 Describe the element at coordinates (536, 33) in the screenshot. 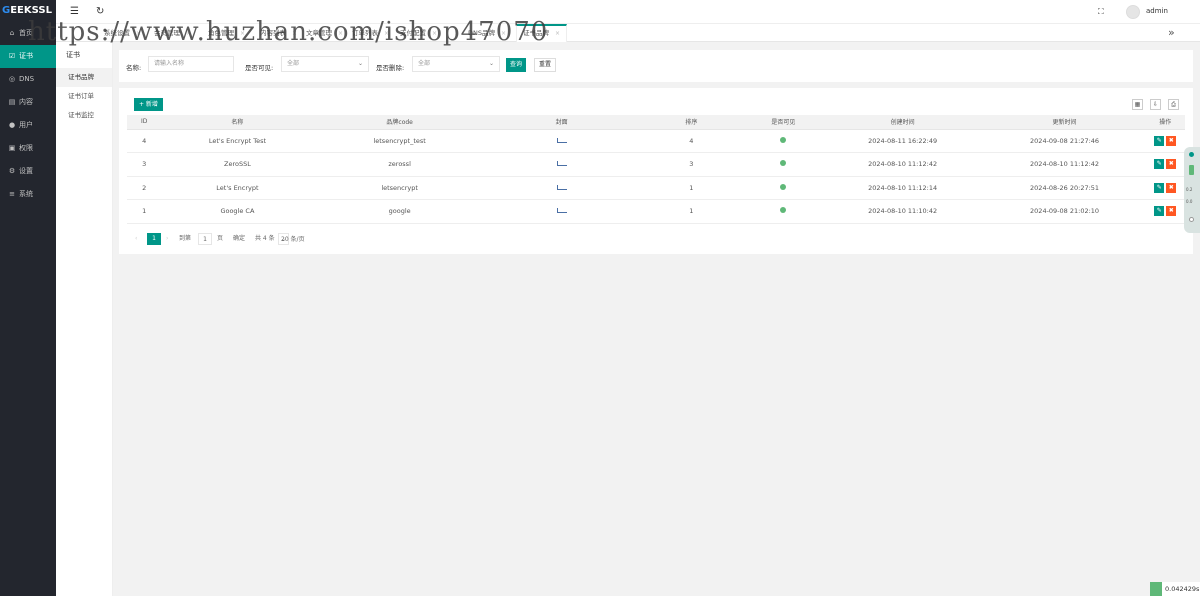

I see `tab-label: 证书品牌` at that location.